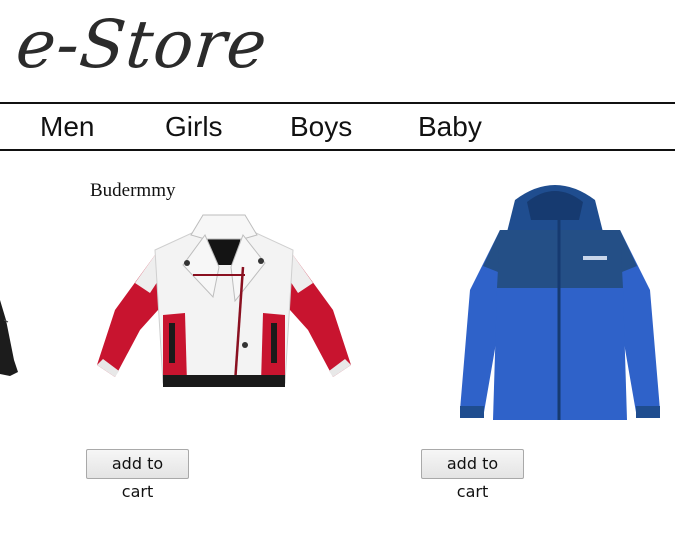 The width and height of the screenshot is (675, 539). What do you see at coordinates (10, 335) in the screenshot?
I see `product-image-partial` at bounding box center [10, 335].